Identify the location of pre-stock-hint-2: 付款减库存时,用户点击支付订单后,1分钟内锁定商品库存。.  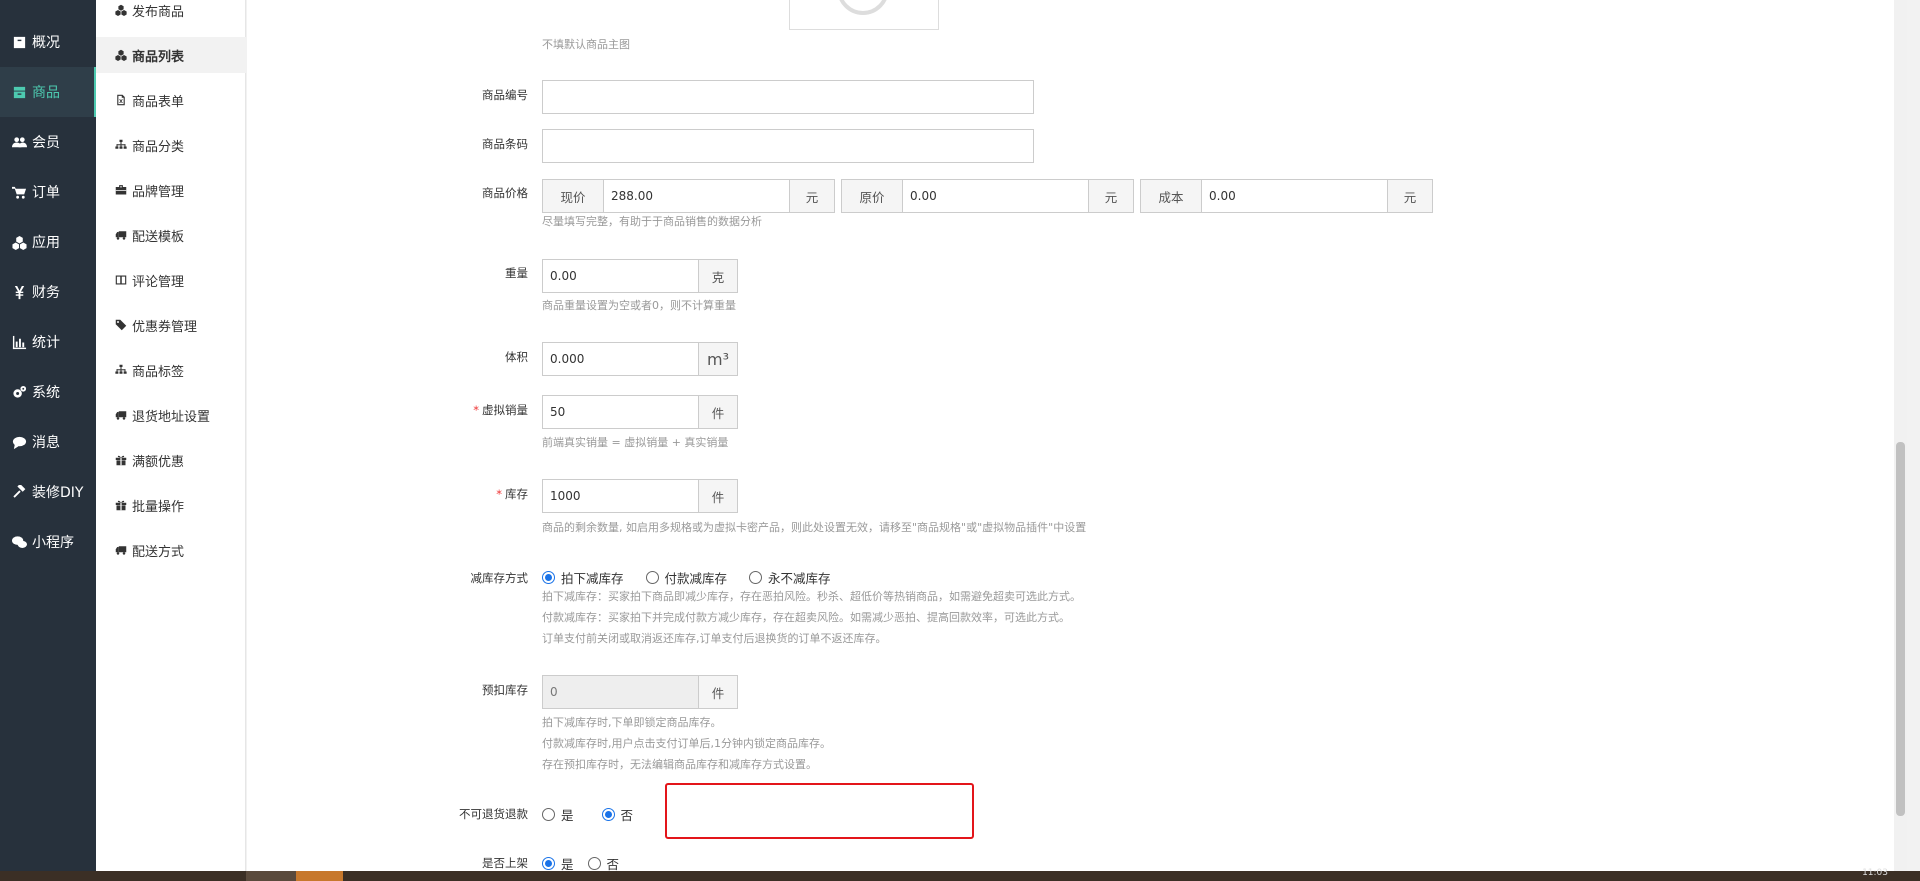
(686, 743).